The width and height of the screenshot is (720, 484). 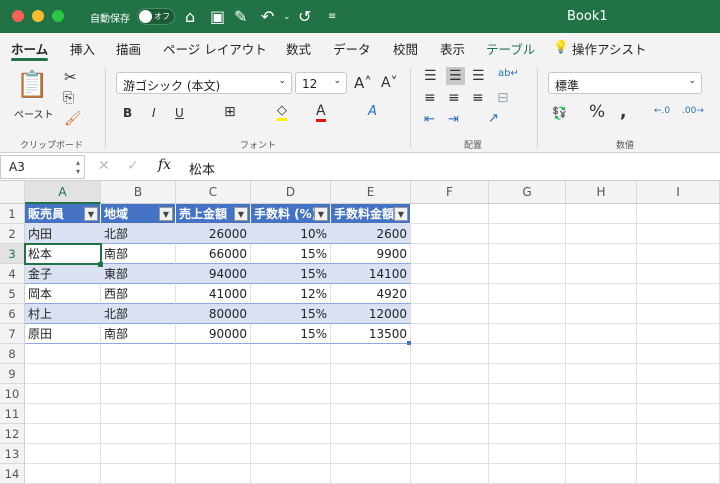 What do you see at coordinates (12, 294) in the screenshot?
I see `row-header-5: 5` at bounding box center [12, 294].